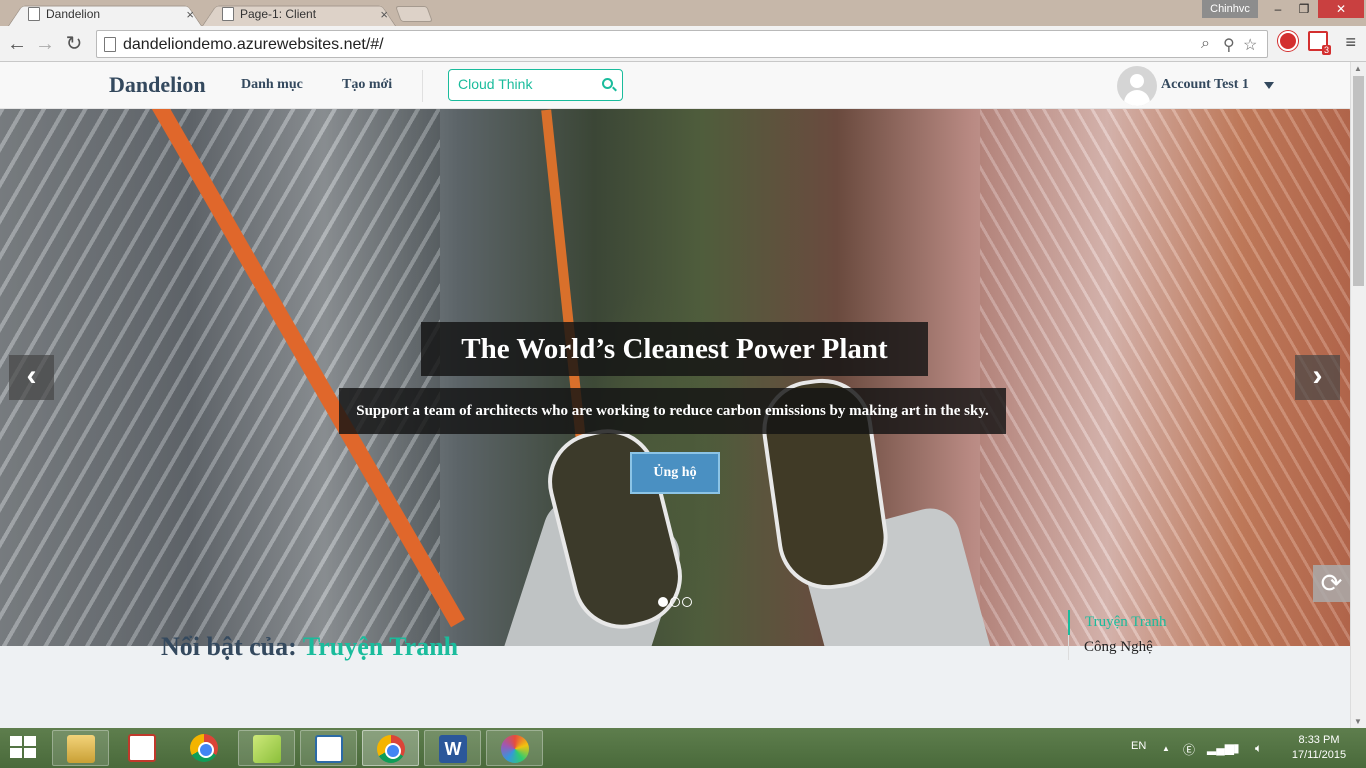 The width and height of the screenshot is (1366, 768). Describe the element at coordinates (1220, 748) in the screenshot. I see `network-signal-icon: ▂▄▆` at that location.